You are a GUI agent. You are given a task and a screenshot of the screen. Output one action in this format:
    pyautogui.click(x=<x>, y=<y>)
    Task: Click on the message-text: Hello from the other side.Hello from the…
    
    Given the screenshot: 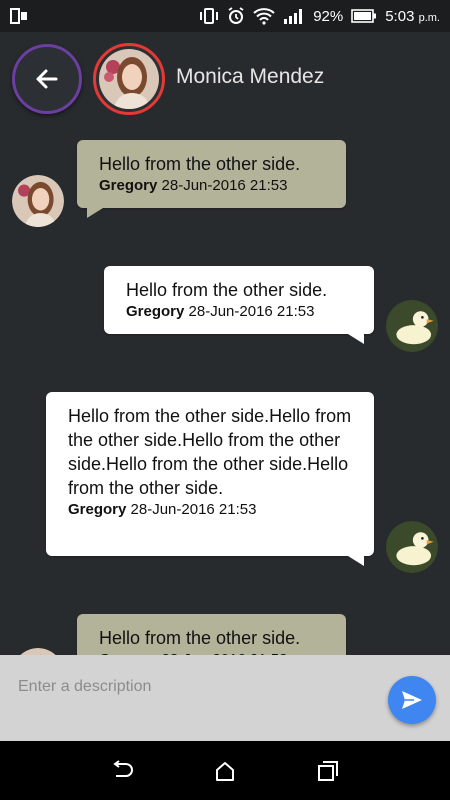 What is the action you would take?
    pyautogui.click(x=210, y=452)
    